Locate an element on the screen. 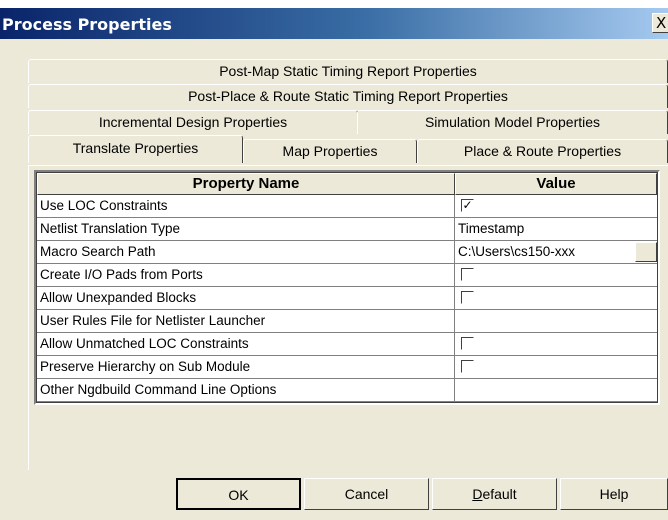  title-bar: Process Properties X is located at coordinates (334, 23).